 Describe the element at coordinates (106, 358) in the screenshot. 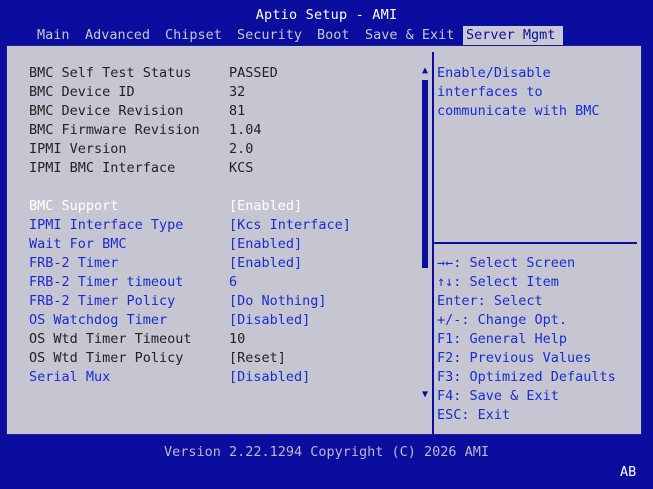

I see `setting-label: OS Wtd Timer Policy` at that location.